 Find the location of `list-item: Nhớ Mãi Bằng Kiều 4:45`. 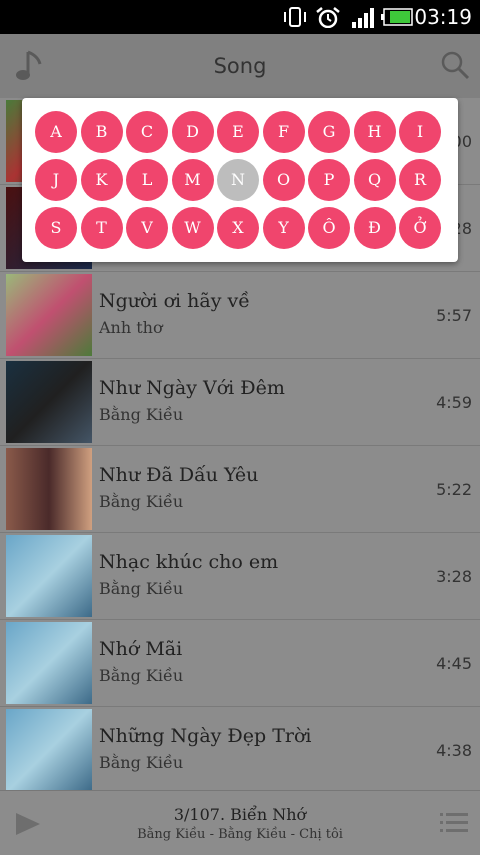

list-item: Nhớ Mãi Bằng Kiều 4:45 is located at coordinates (240, 663).